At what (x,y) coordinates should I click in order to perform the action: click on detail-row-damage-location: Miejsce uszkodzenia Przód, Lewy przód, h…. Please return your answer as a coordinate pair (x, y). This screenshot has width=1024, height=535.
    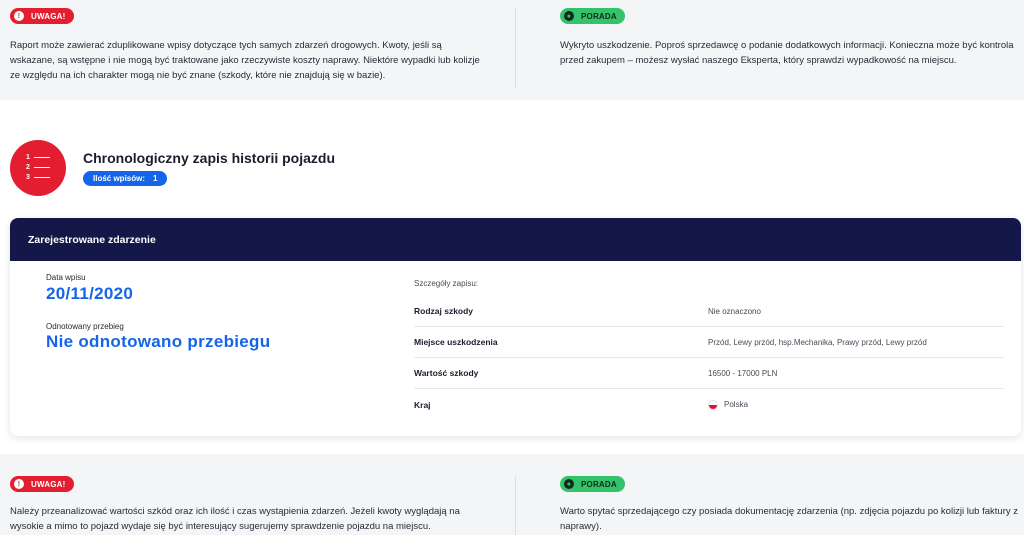
    Looking at the image, I should click on (709, 342).